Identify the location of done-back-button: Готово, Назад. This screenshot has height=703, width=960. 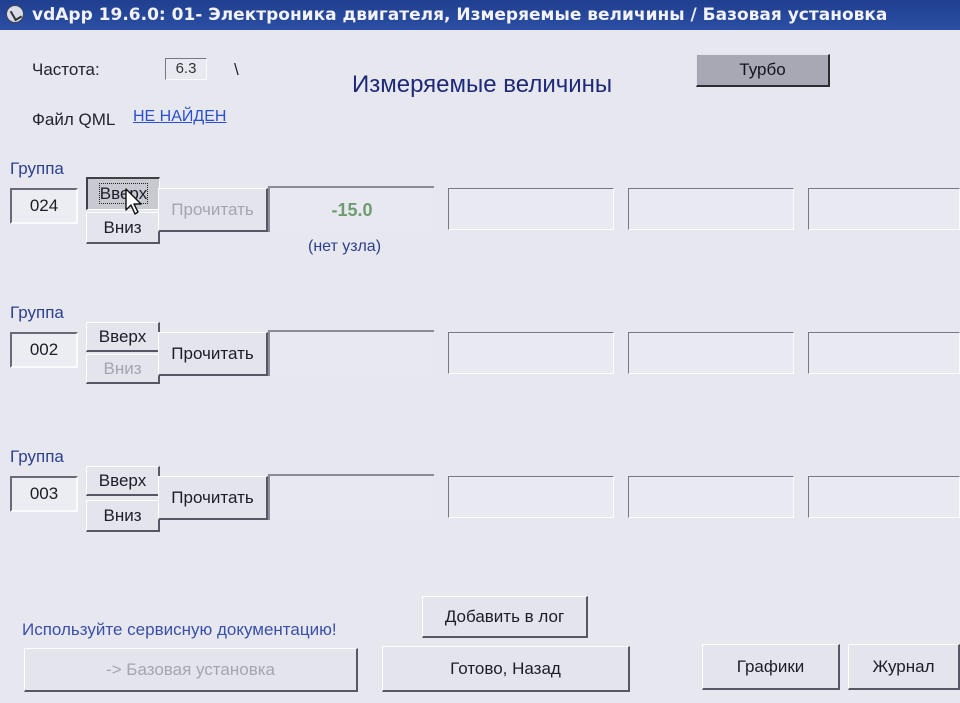
(506, 669).